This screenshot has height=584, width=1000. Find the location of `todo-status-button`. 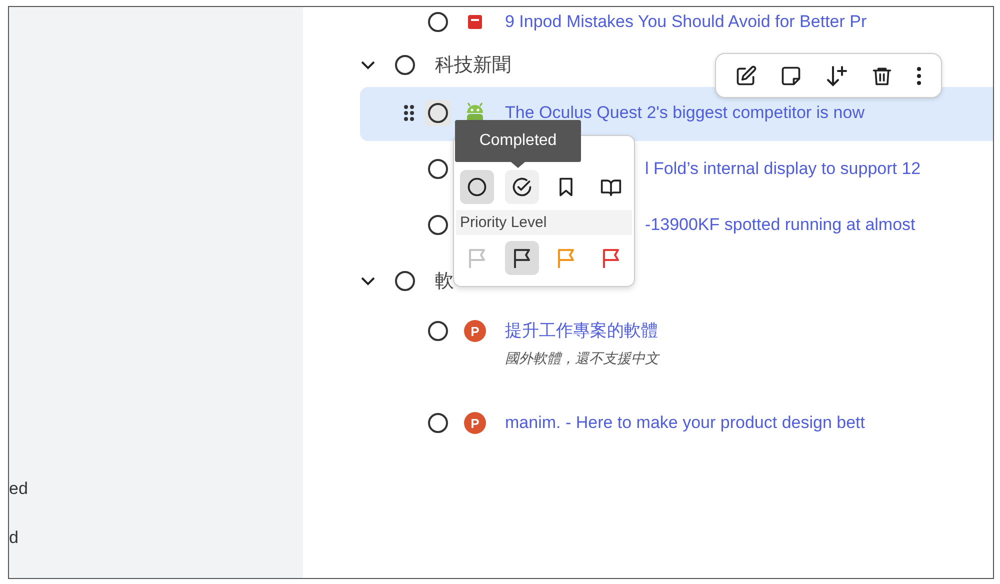

todo-status-button is located at coordinates (477, 187).